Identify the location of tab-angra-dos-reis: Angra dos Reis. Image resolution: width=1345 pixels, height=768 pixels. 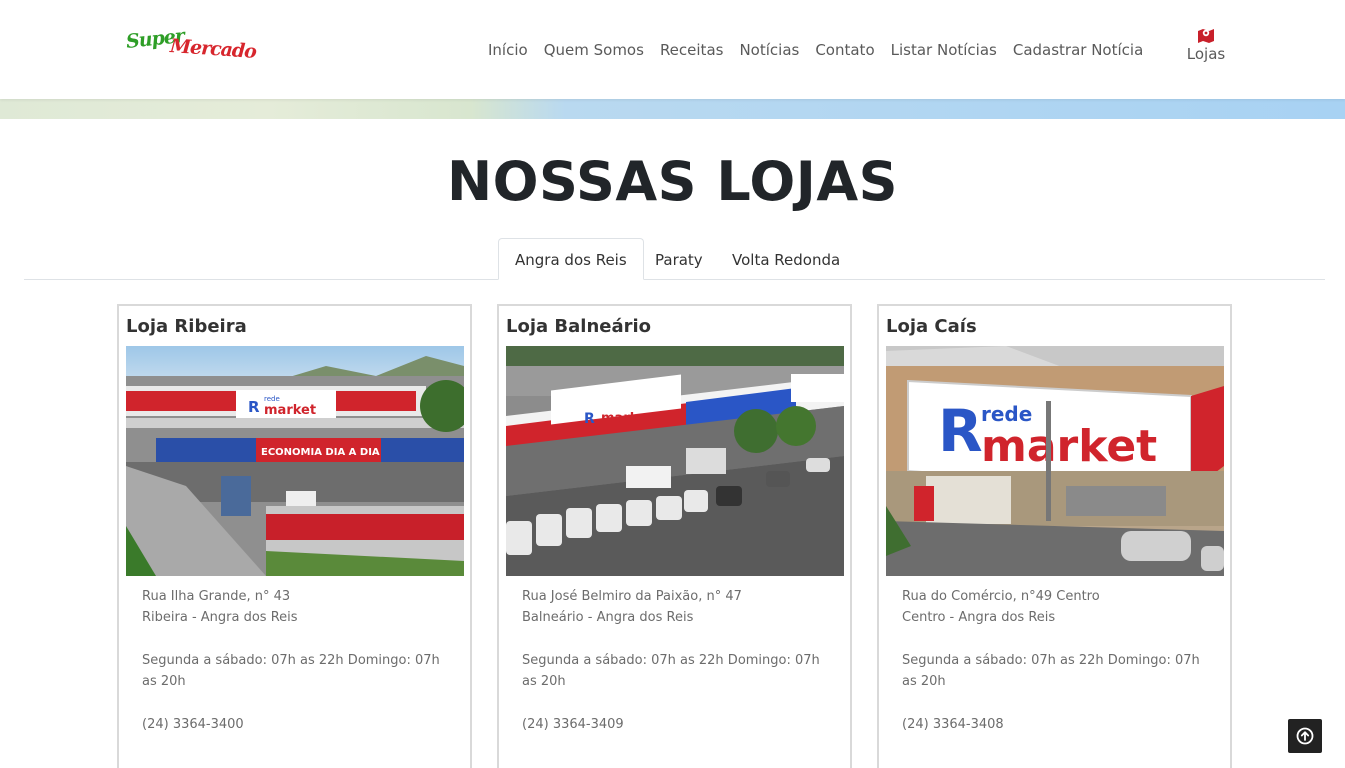
(571, 259).